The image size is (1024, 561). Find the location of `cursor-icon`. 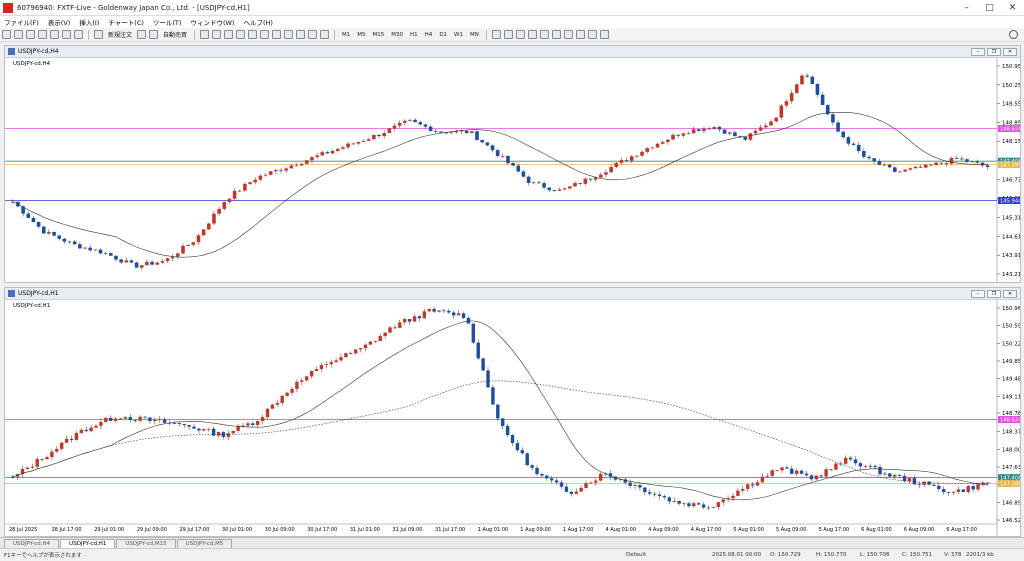

cursor-icon is located at coordinates (496, 34).